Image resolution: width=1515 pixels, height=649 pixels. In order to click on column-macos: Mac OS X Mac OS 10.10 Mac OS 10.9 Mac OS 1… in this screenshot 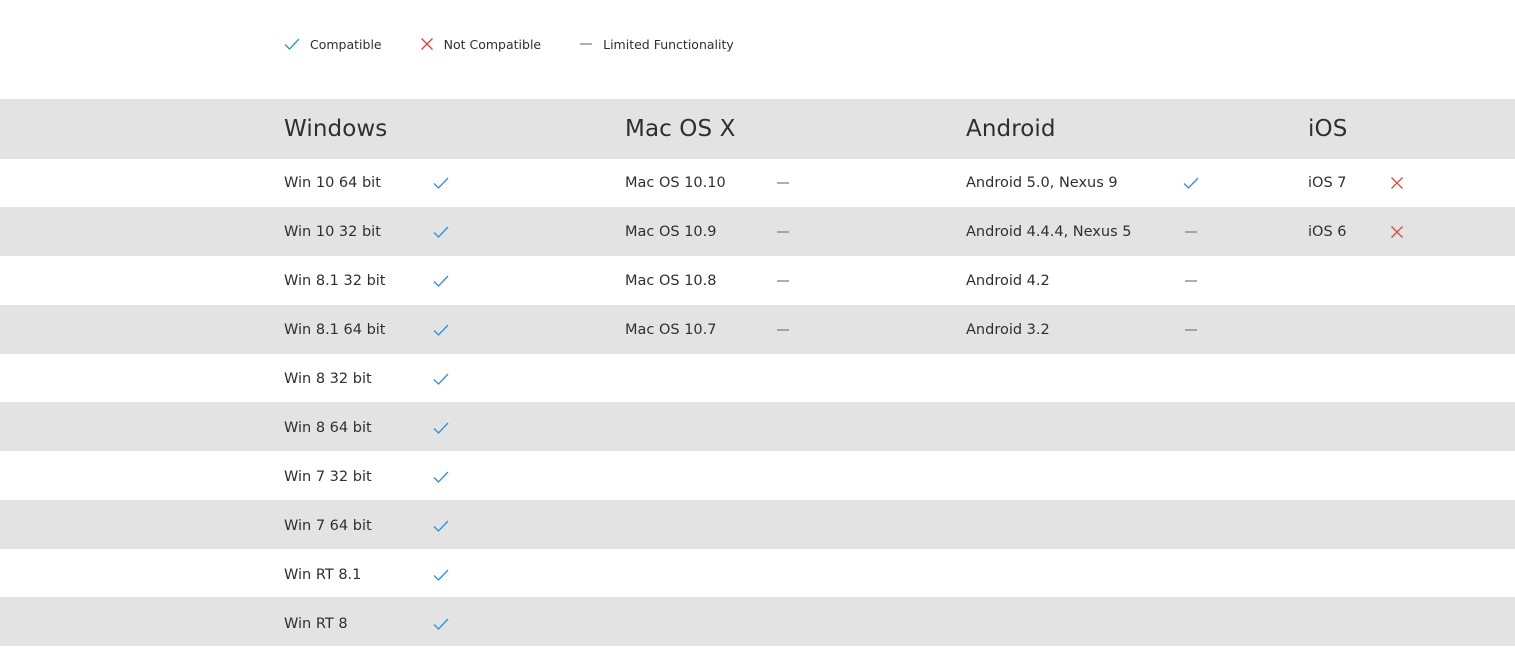, I will do `click(785, 227)`.